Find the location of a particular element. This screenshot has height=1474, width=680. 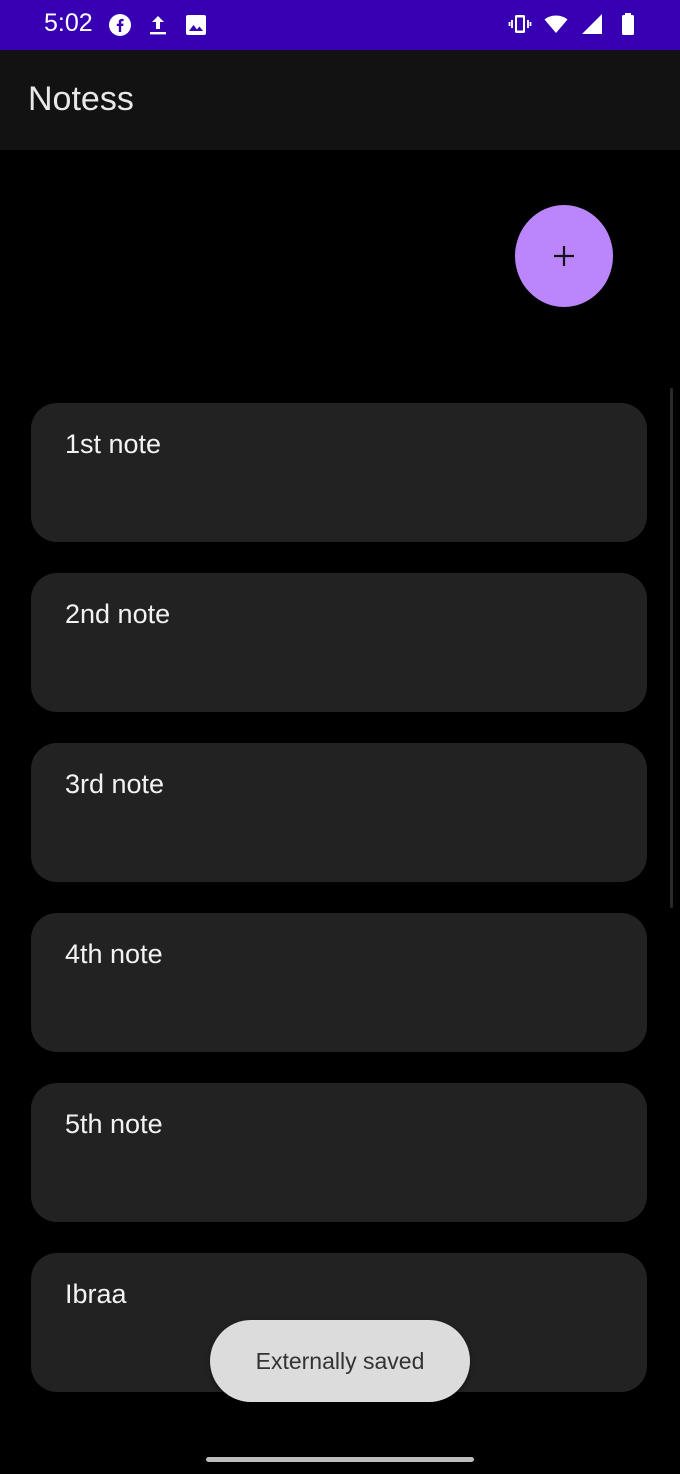

plus-icon is located at coordinates (564, 256).